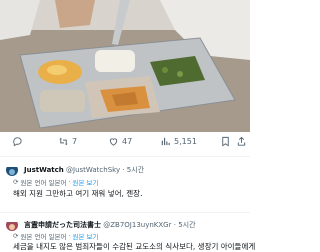  I want to click on retweet-icon, so click(63, 141).